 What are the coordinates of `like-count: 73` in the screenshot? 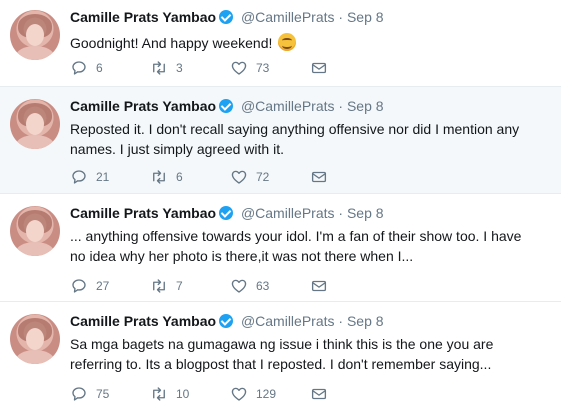 It's located at (263, 68).